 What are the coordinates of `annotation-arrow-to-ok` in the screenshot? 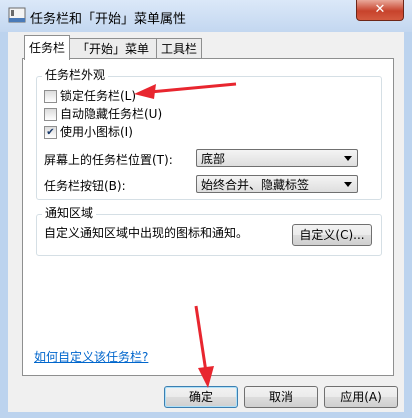 It's located at (204, 346).